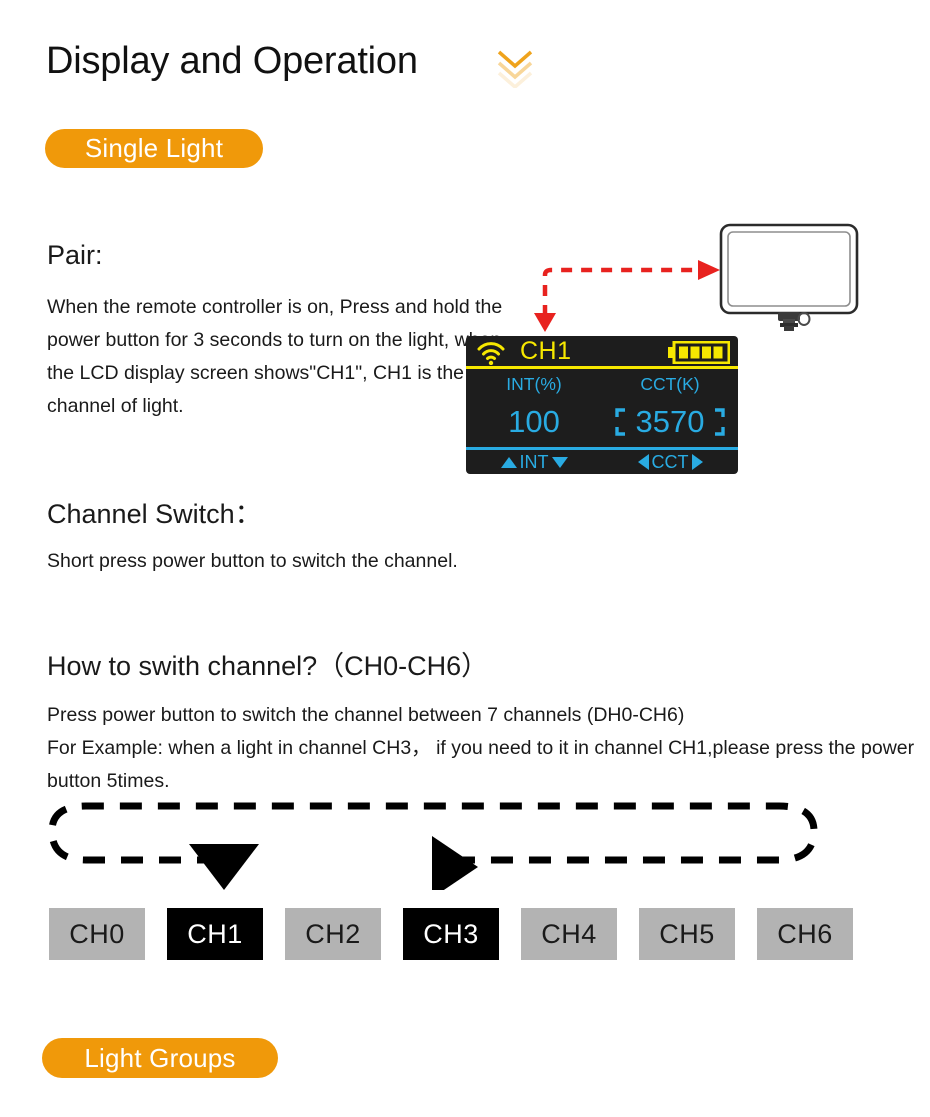 The image size is (930, 1117). I want to click on lcd-cct-value: 3570, so click(670, 421).